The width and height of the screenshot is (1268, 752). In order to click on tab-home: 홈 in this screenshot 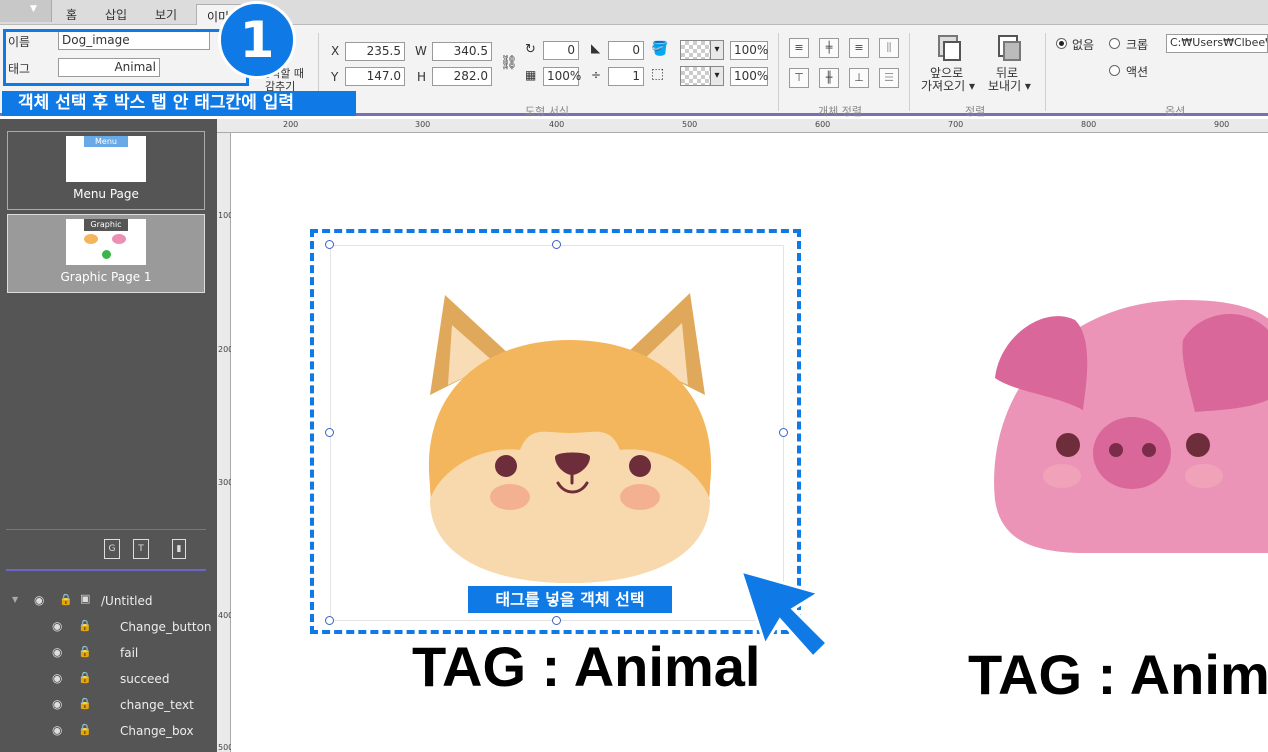, I will do `click(71, 14)`.